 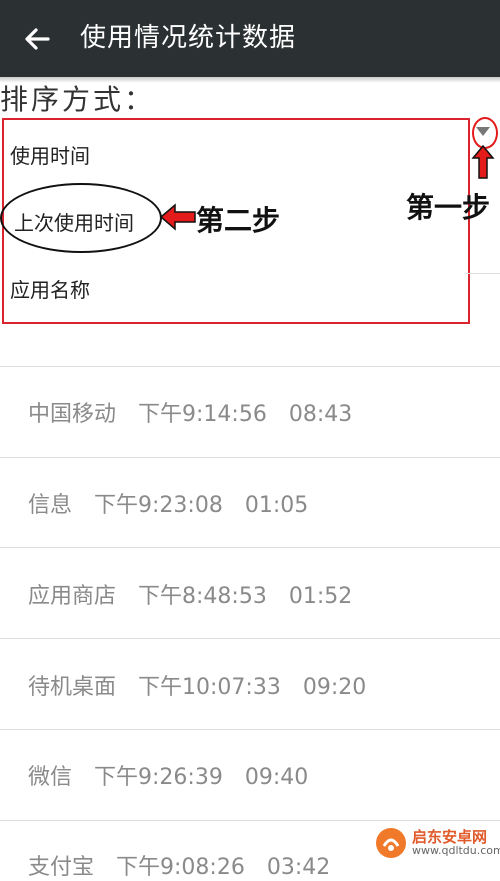 What do you see at coordinates (391, 843) in the screenshot?
I see `watermark-logo-icon` at bounding box center [391, 843].